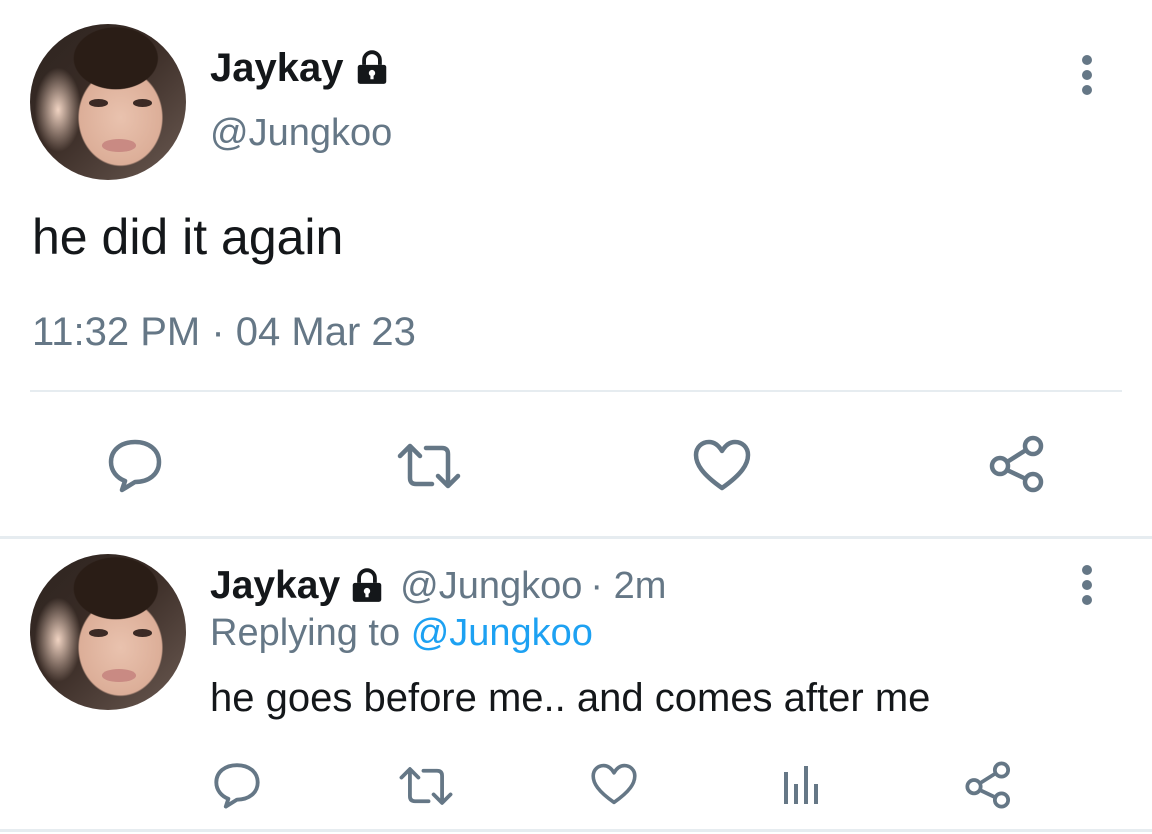 The image size is (1152, 834). Describe the element at coordinates (576, 391) in the screenshot. I see `divider` at that location.